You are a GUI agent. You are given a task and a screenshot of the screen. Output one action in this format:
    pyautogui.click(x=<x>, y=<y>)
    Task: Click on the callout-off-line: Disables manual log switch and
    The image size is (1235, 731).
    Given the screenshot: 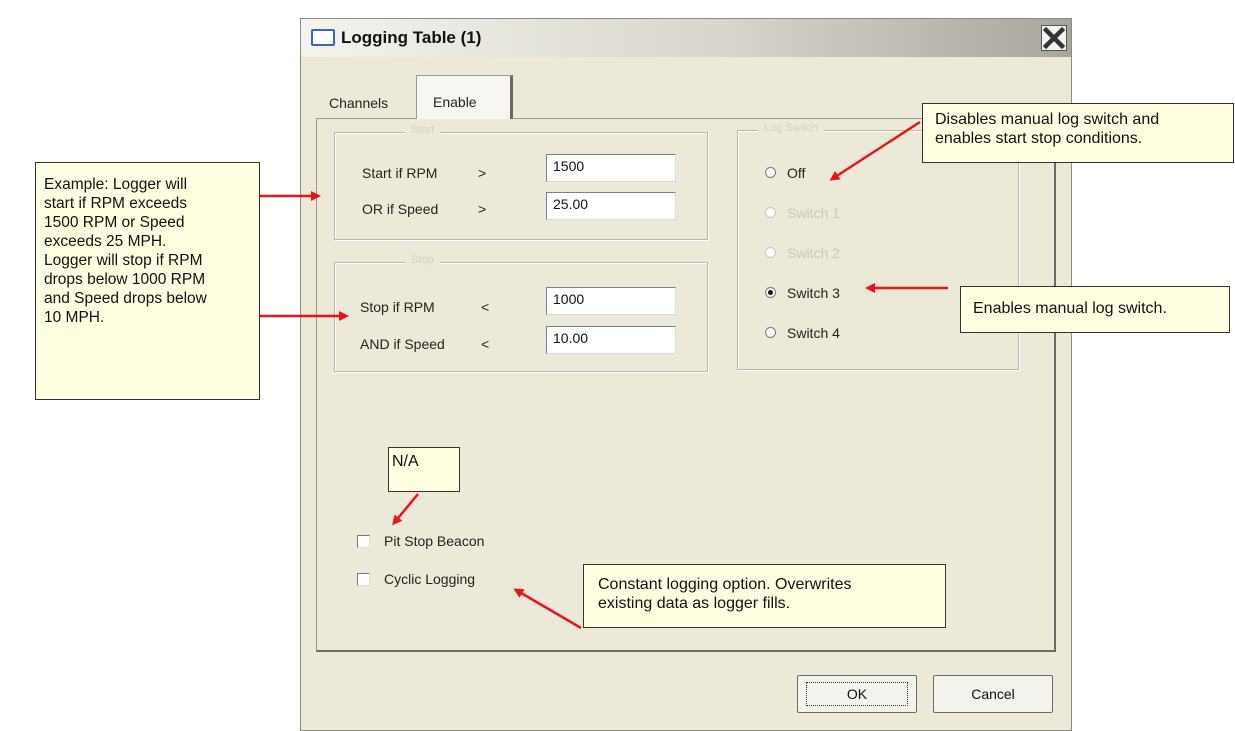 What is the action you would take?
    pyautogui.click(x=1047, y=119)
    